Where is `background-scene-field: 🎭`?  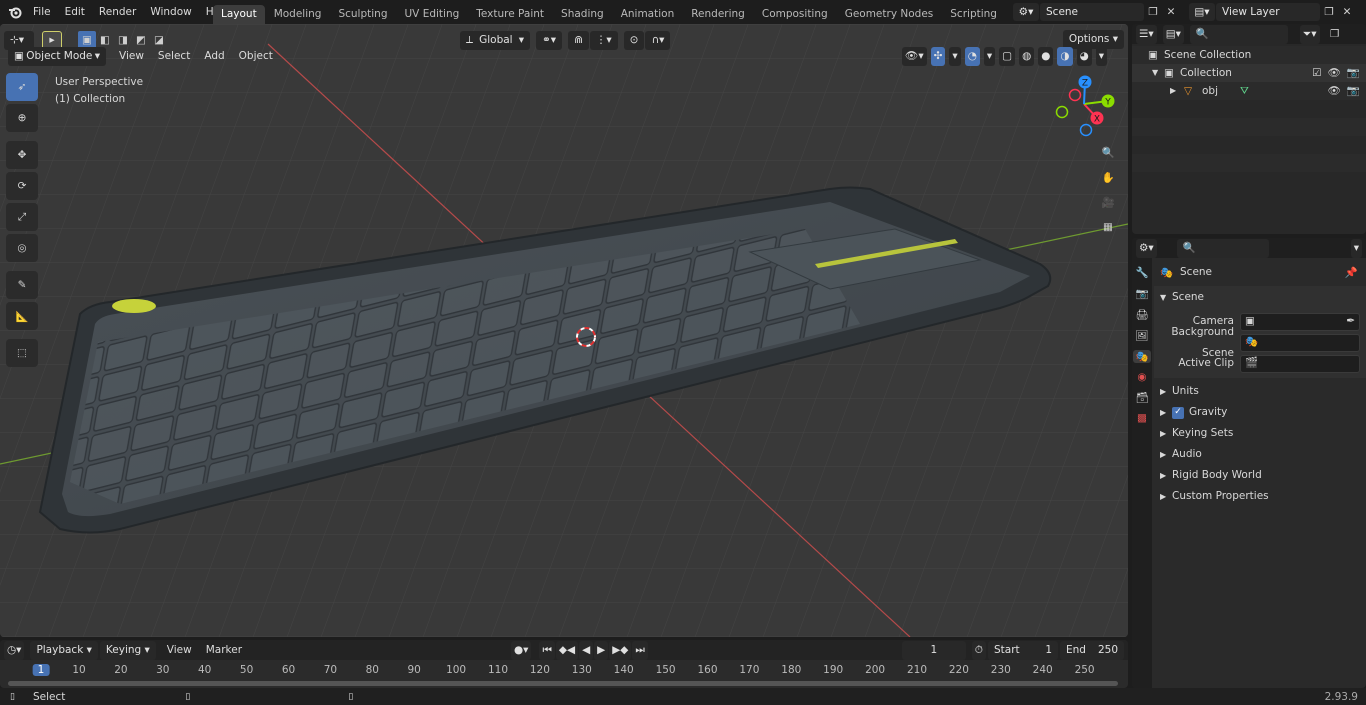 background-scene-field: 🎭 is located at coordinates (1300, 342).